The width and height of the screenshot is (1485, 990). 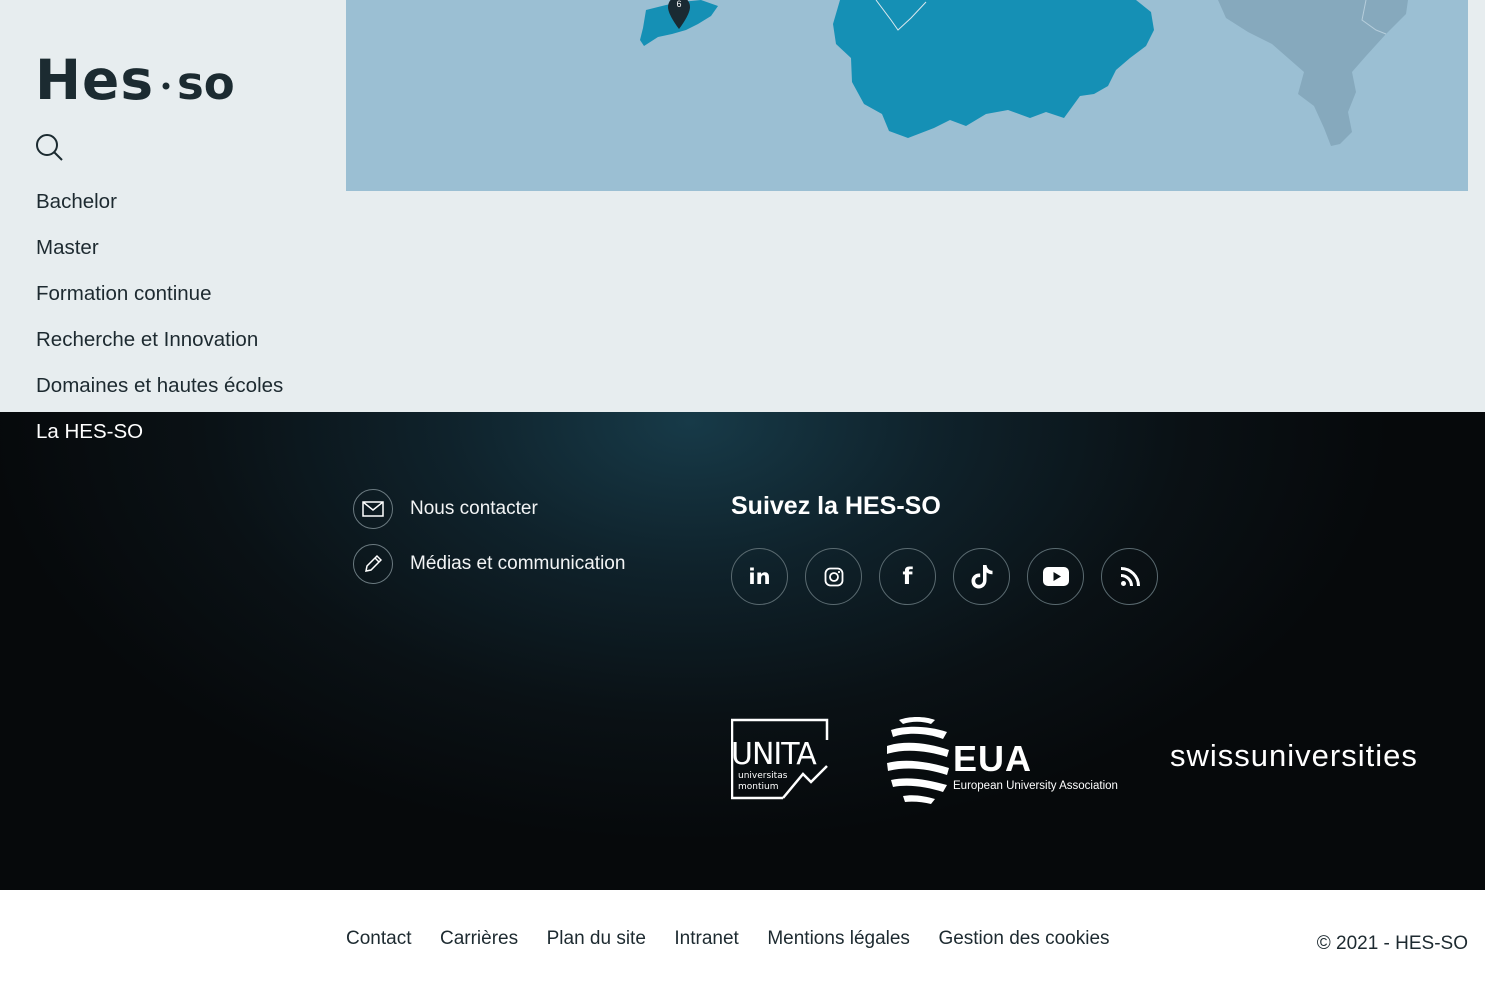 What do you see at coordinates (378, 939) in the screenshot?
I see `bottom-link-contact: Contact` at bounding box center [378, 939].